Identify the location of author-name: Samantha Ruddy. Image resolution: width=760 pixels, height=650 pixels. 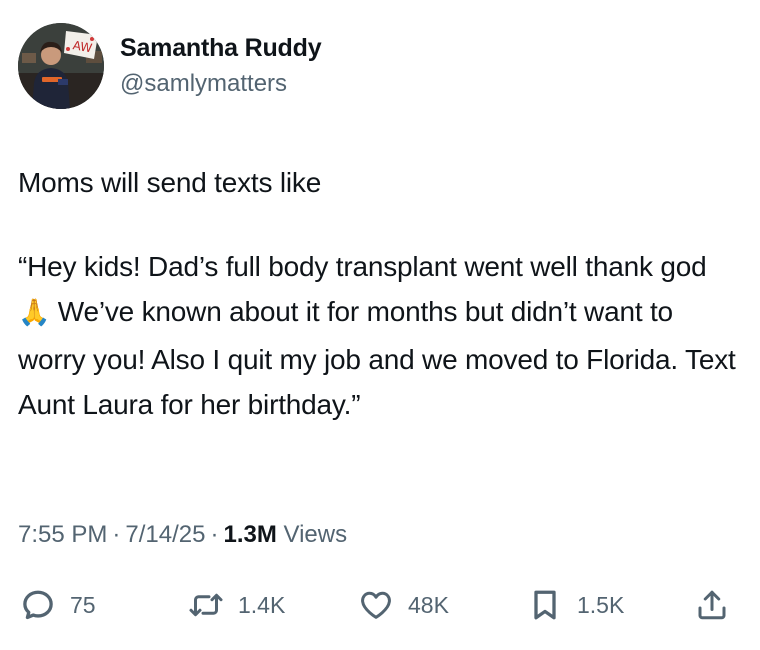
(221, 48).